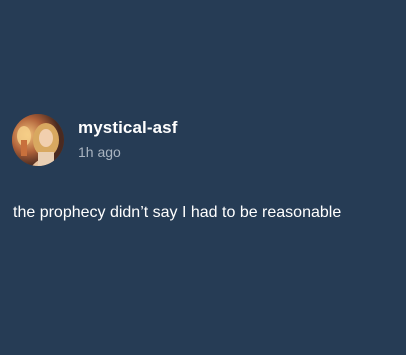 The height and width of the screenshot is (355, 406). I want to click on avatar, so click(38, 140).